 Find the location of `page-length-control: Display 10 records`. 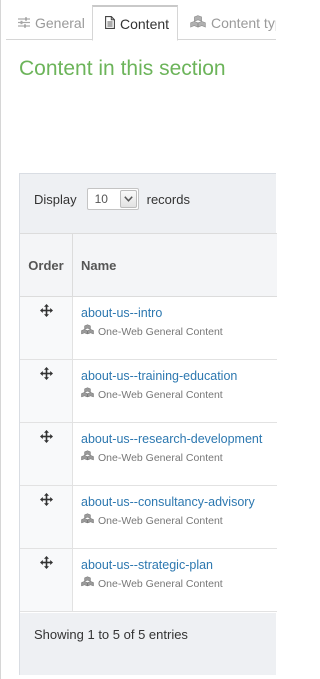

page-length-control: Display 10 records is located at coordinates (112, 199).